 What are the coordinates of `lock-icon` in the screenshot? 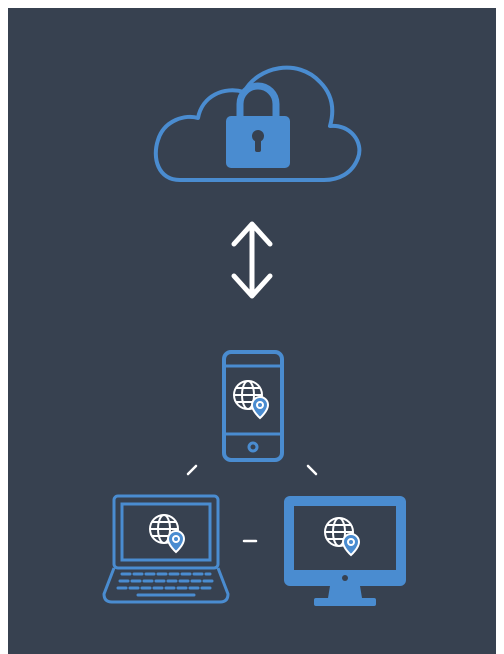 It's located at (258, 125).